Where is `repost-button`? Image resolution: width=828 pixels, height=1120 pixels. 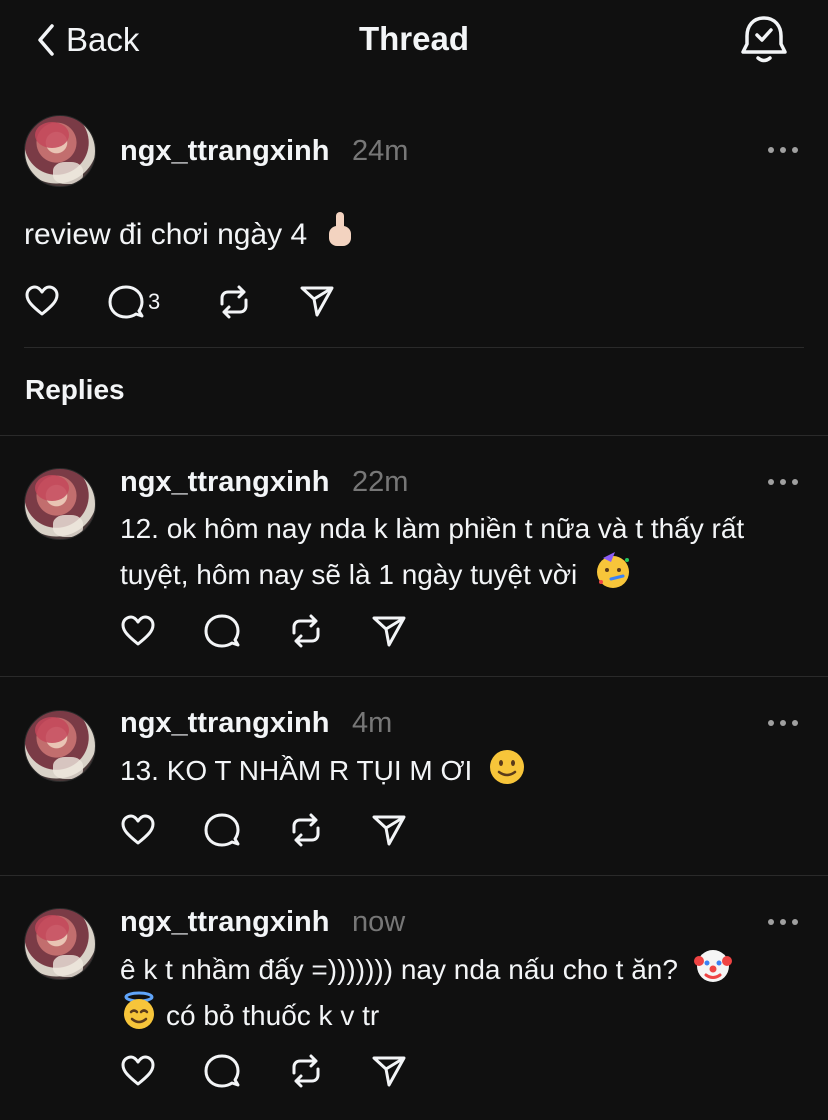
repost-button is located at coordinates (234, 302).